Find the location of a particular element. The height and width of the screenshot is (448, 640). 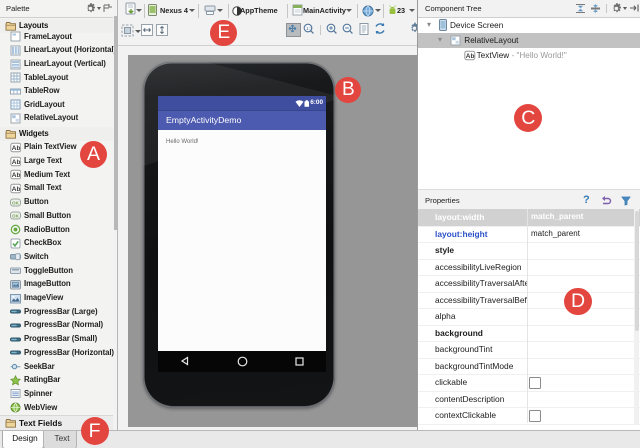

svg-text: 1:1 is located at coordinates (309, 28).